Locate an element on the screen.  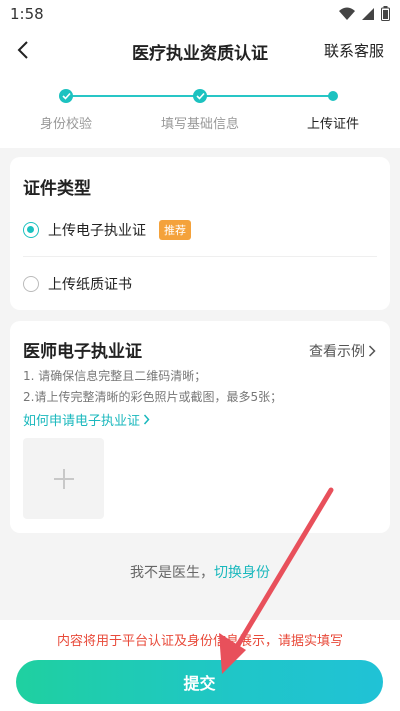
contact-support-button: 联系客服 is located at coordinates (354, 50).